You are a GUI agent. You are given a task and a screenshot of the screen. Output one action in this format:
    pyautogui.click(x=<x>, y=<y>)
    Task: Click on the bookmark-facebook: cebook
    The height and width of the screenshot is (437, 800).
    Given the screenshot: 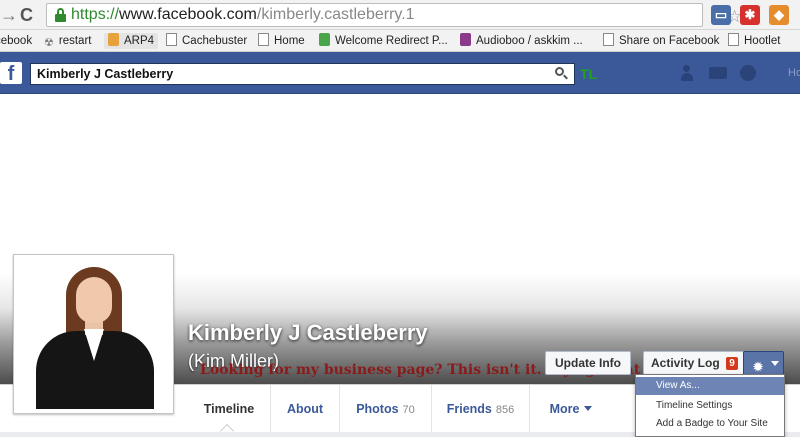 What is the action you would take?
    pyautogui.click(x=16, y=41)
    